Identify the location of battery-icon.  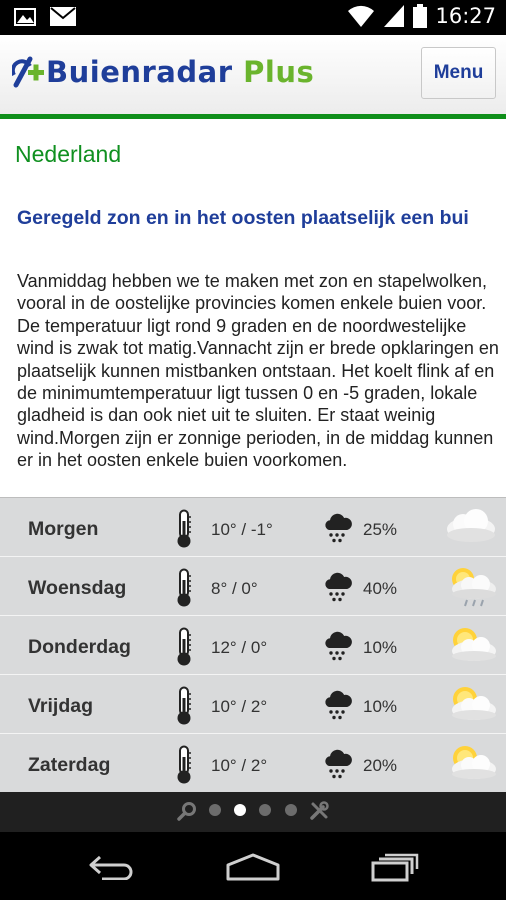
(420, 16).